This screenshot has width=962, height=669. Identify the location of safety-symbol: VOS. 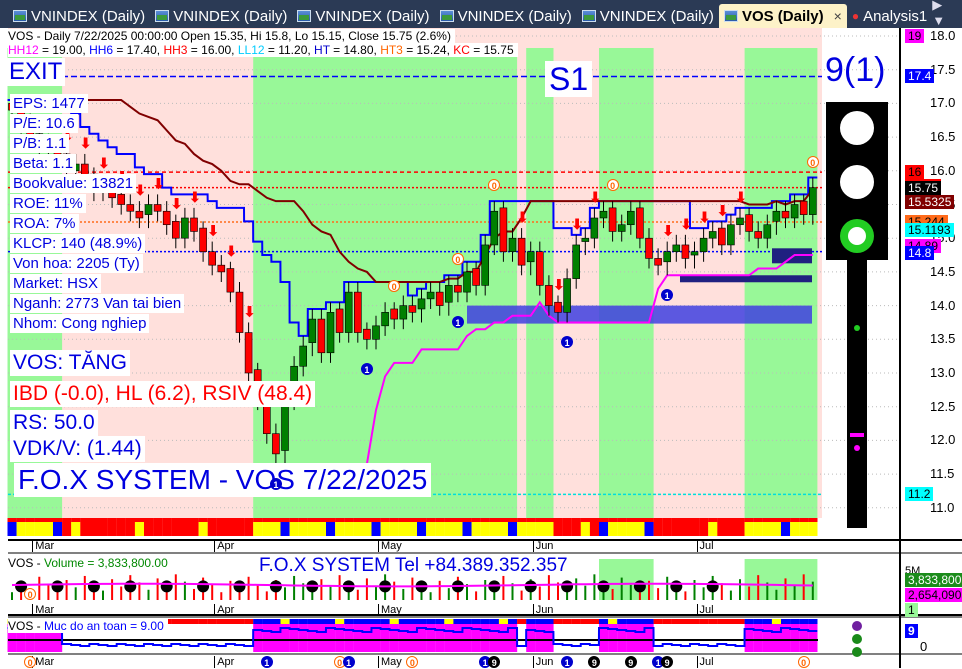
(21, 626).